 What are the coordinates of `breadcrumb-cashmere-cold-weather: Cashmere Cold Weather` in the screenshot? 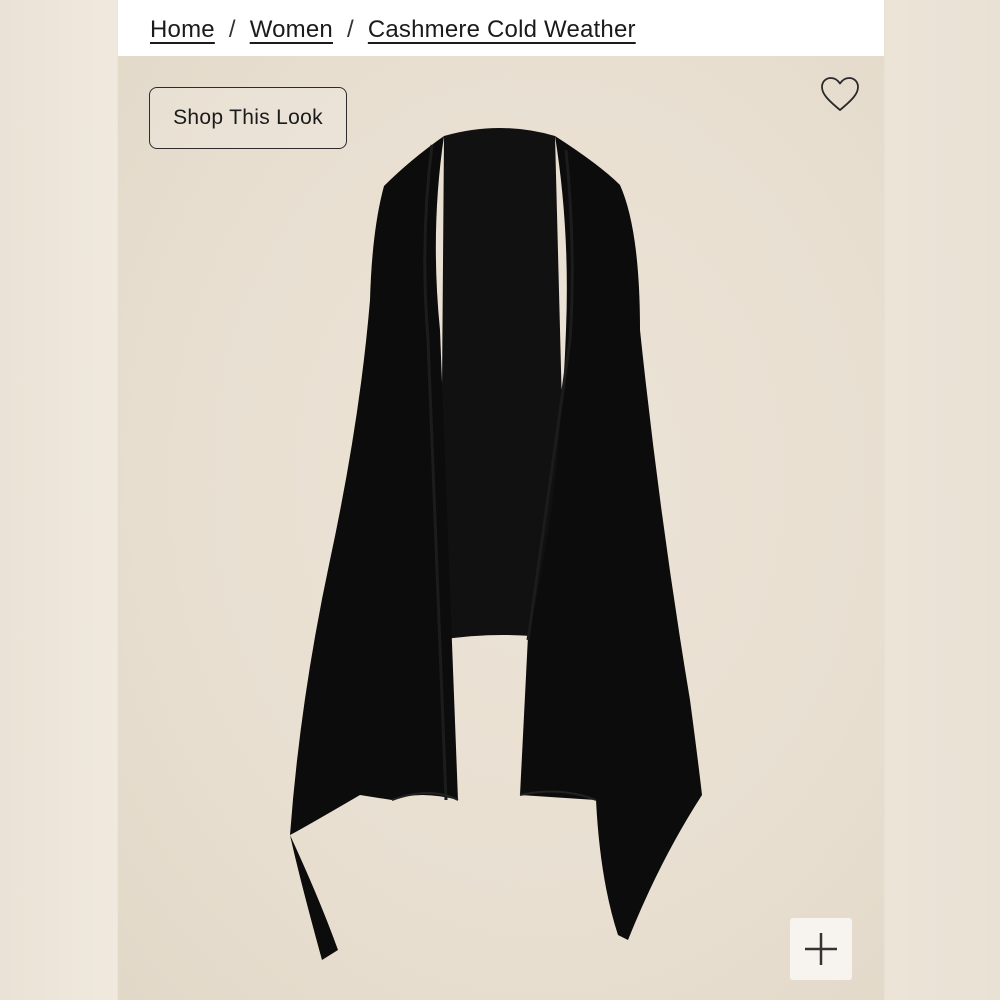 It's located at (502, 30).